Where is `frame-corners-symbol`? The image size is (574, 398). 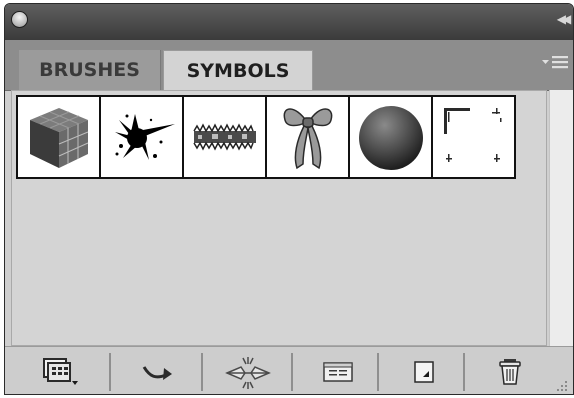
frame-corners-symbol is located at coordinates (473, 137).